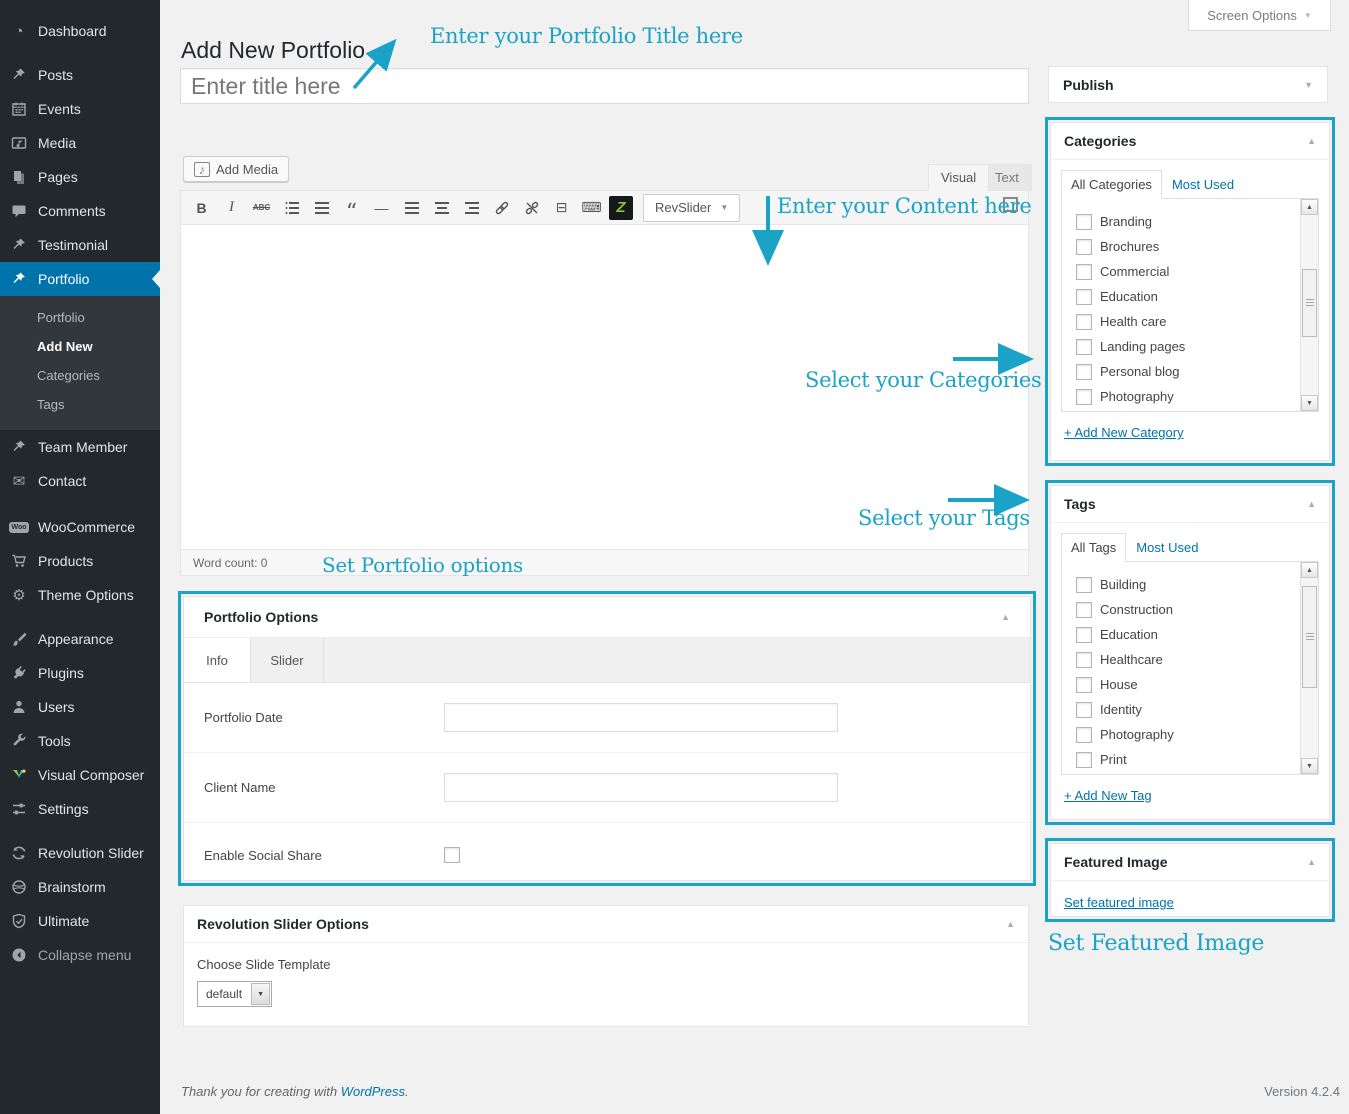 The height and width of the screenshot is (1114, 1349). I want to click on sidebar-item-team-member: Team Member, so click(80, 447).